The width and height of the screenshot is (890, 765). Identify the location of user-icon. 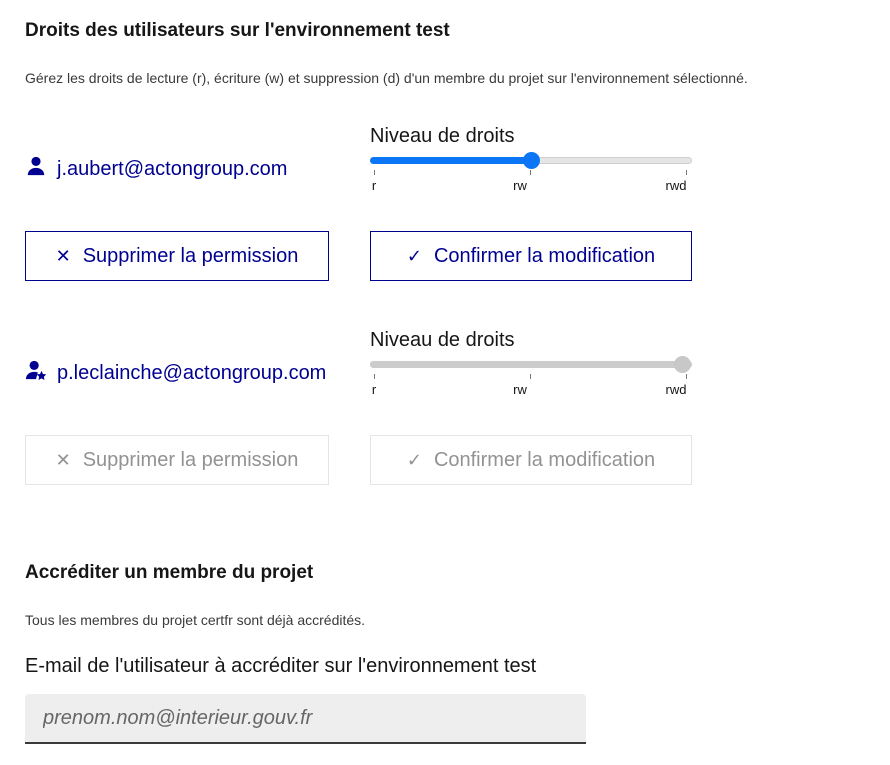
(36, 169).